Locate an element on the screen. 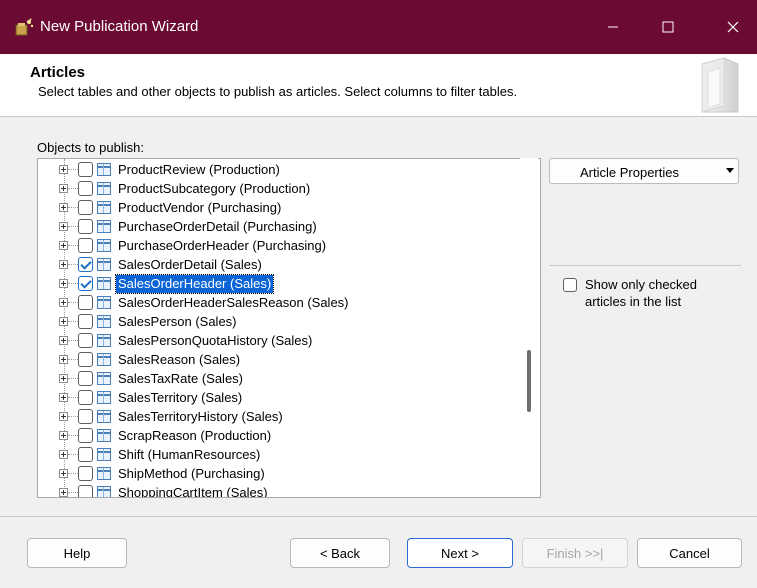 The height and width of the screenshot is (588, 757). tree-item-label: ShoppingCartItem (Sales) is located at coordinates (193, 490).